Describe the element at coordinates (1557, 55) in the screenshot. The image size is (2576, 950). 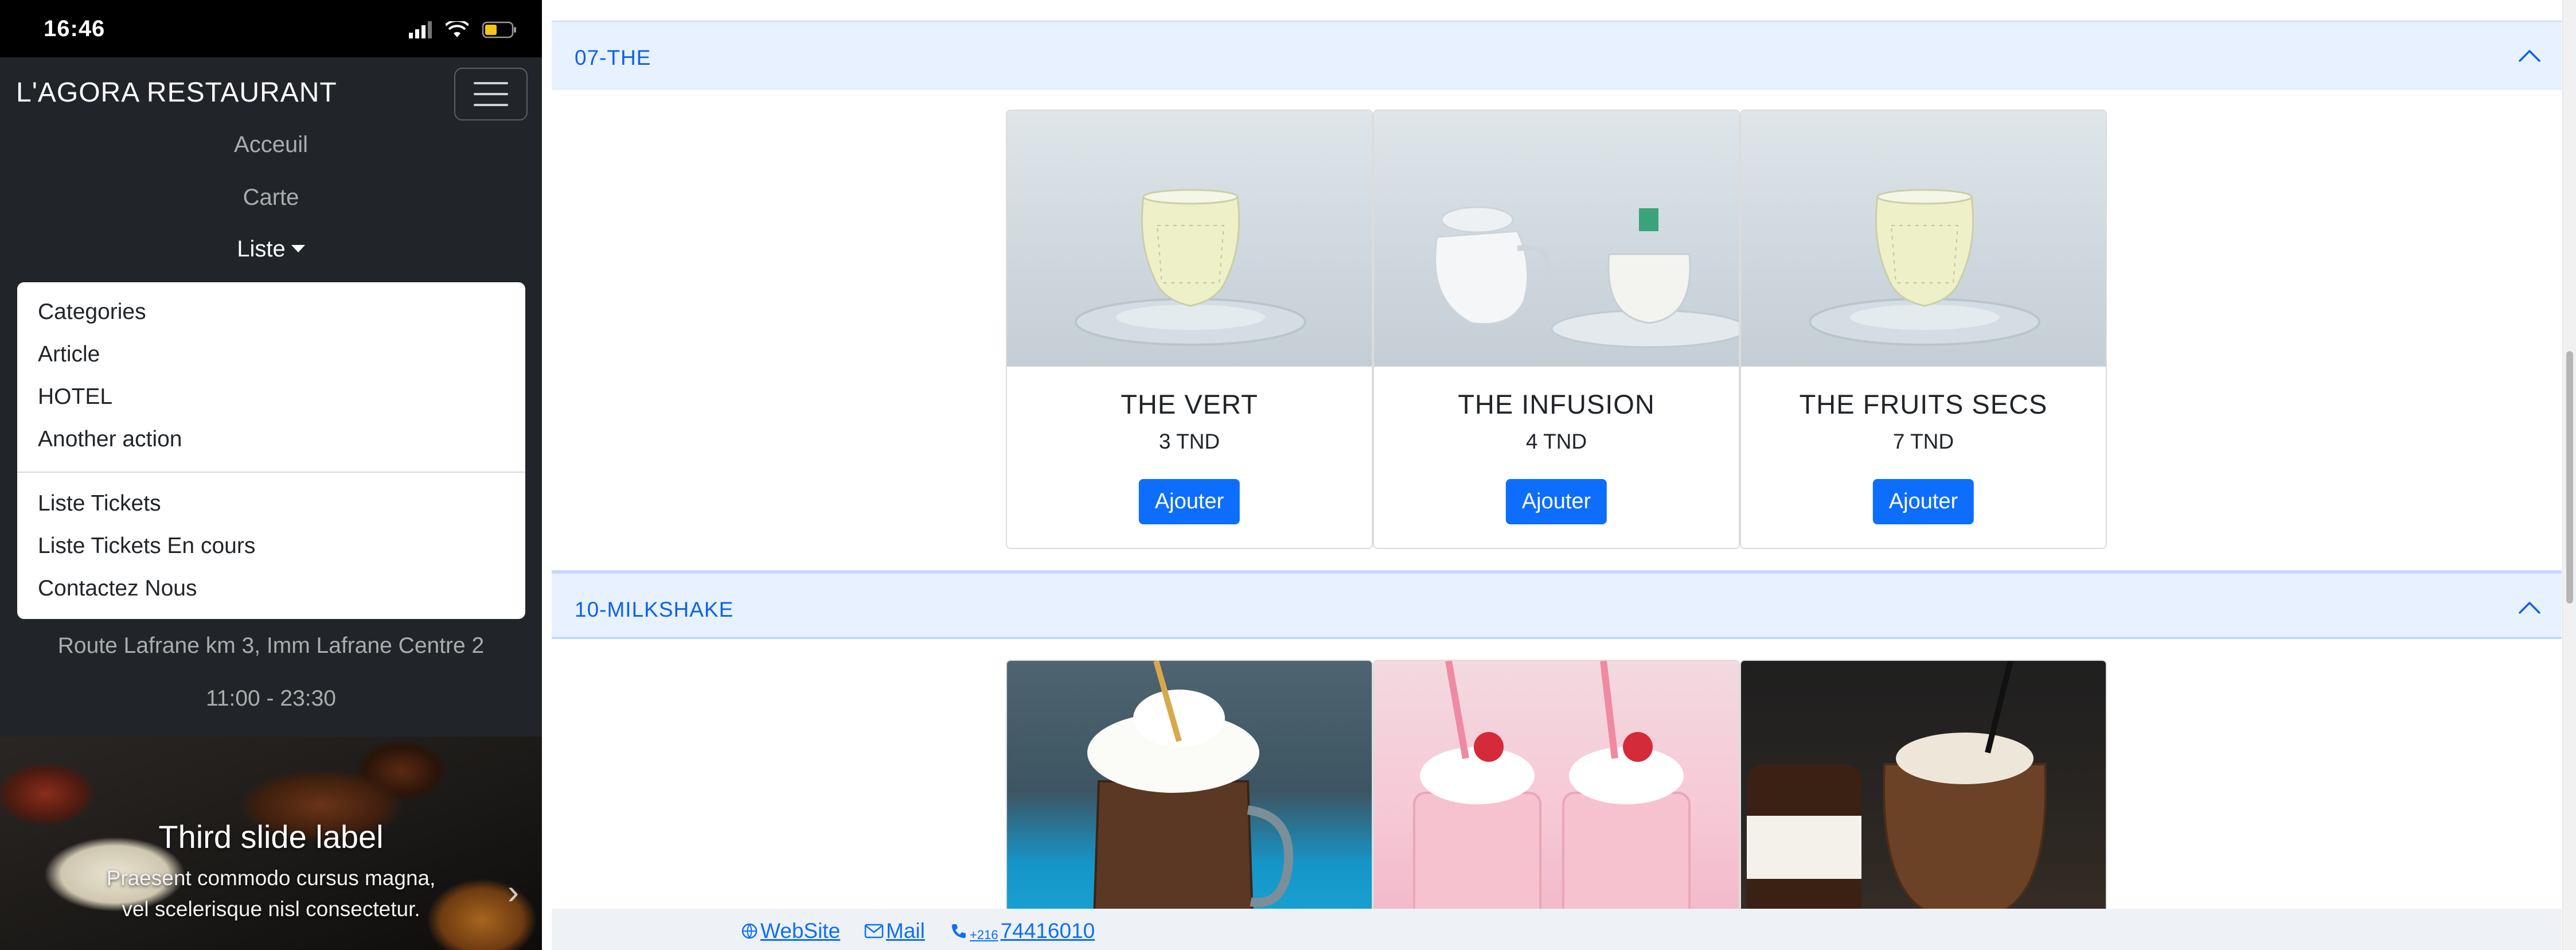
I see `accordion-header-the: 07-THE` at that location.